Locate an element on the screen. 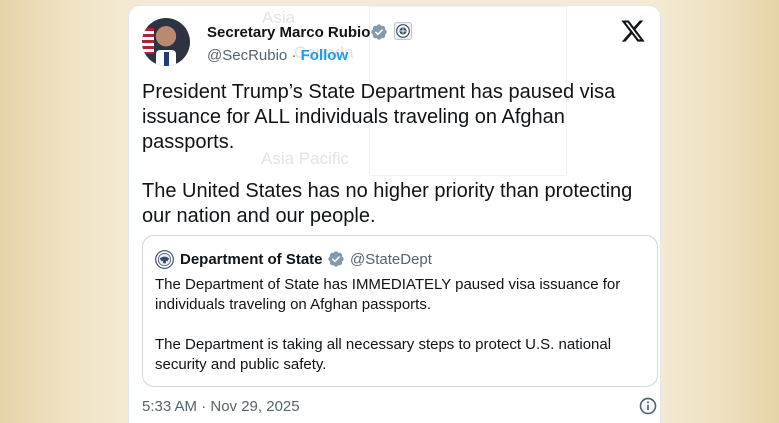 This screenshot has height=423, width=779. quoted-tweet-header: Department of State @StateDept is located at coordinates (400, 260).